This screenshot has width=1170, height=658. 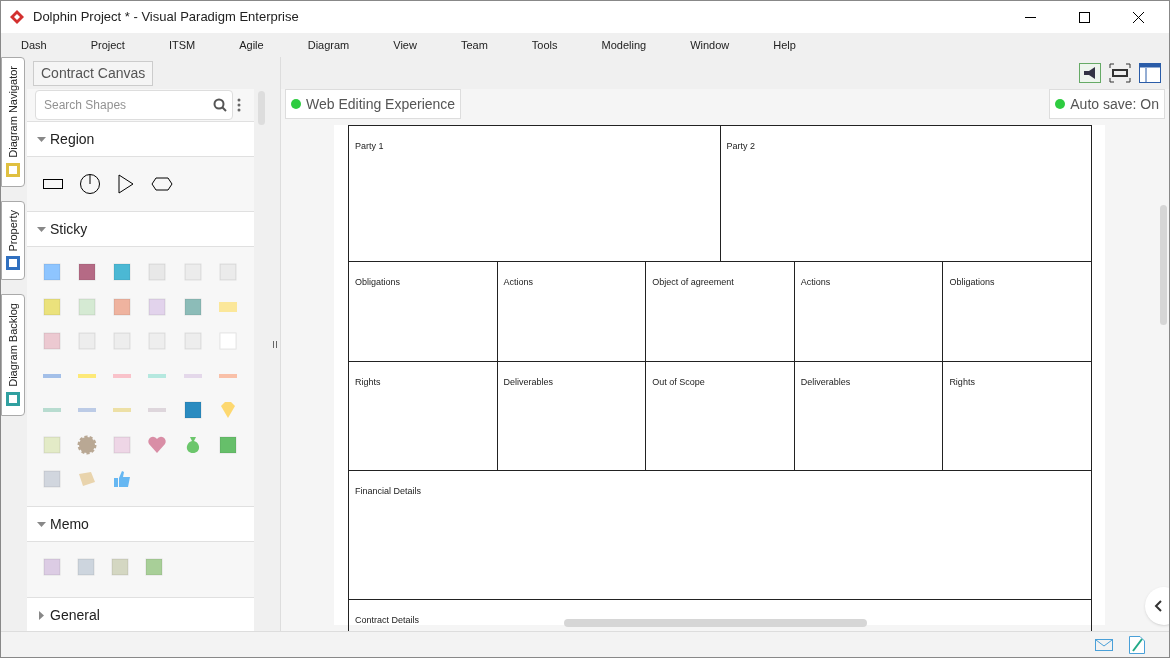 What do you see at coordinates (239, 105) in the screenshot?
I see `more-icon` at bounding box center [239, 105].